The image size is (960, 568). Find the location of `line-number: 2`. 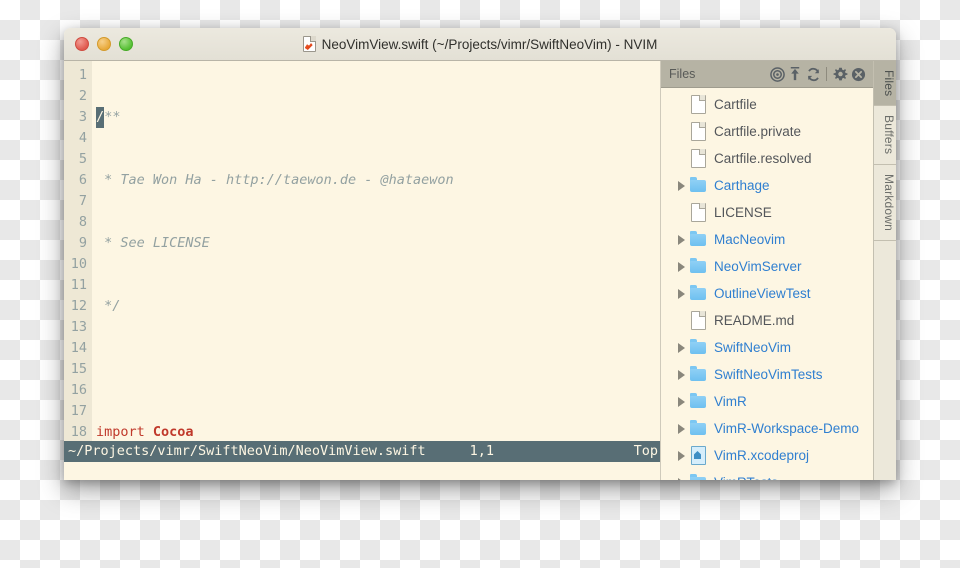

line-number: 2 is located at coordinates (82, 96).